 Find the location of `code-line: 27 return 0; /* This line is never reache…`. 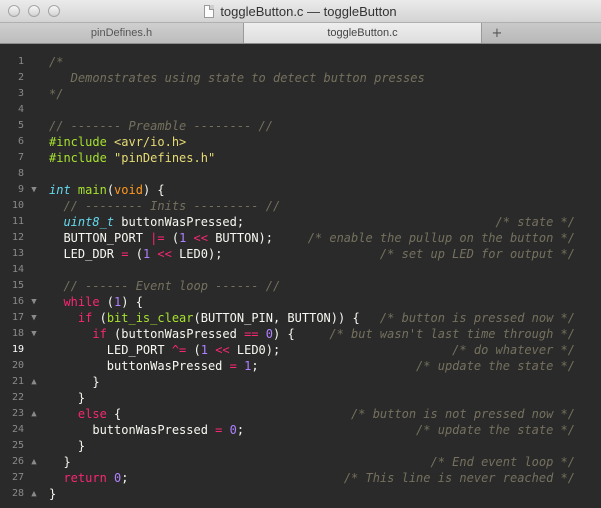

code-line: 27 return 0; /* This line is never reache… is located at coordinates (300, 478).